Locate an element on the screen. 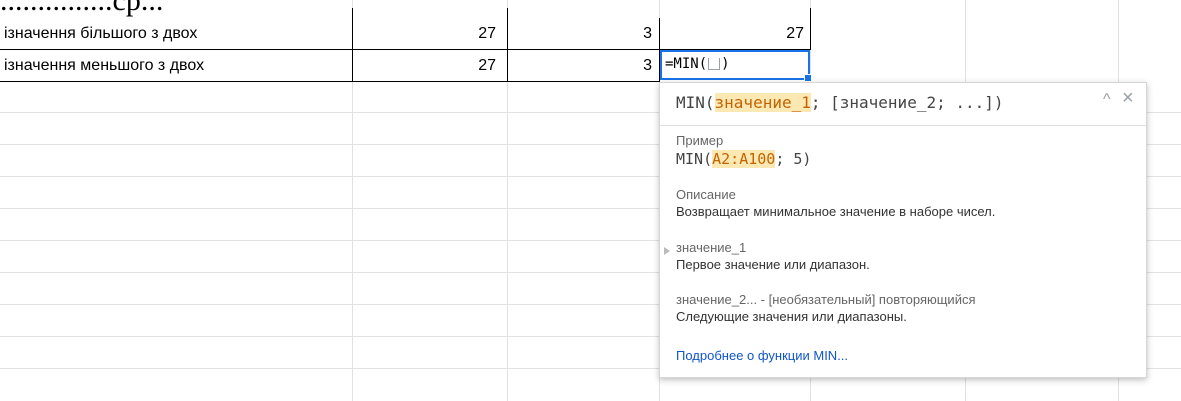  fill-handle is located at coordinates (808, 78).